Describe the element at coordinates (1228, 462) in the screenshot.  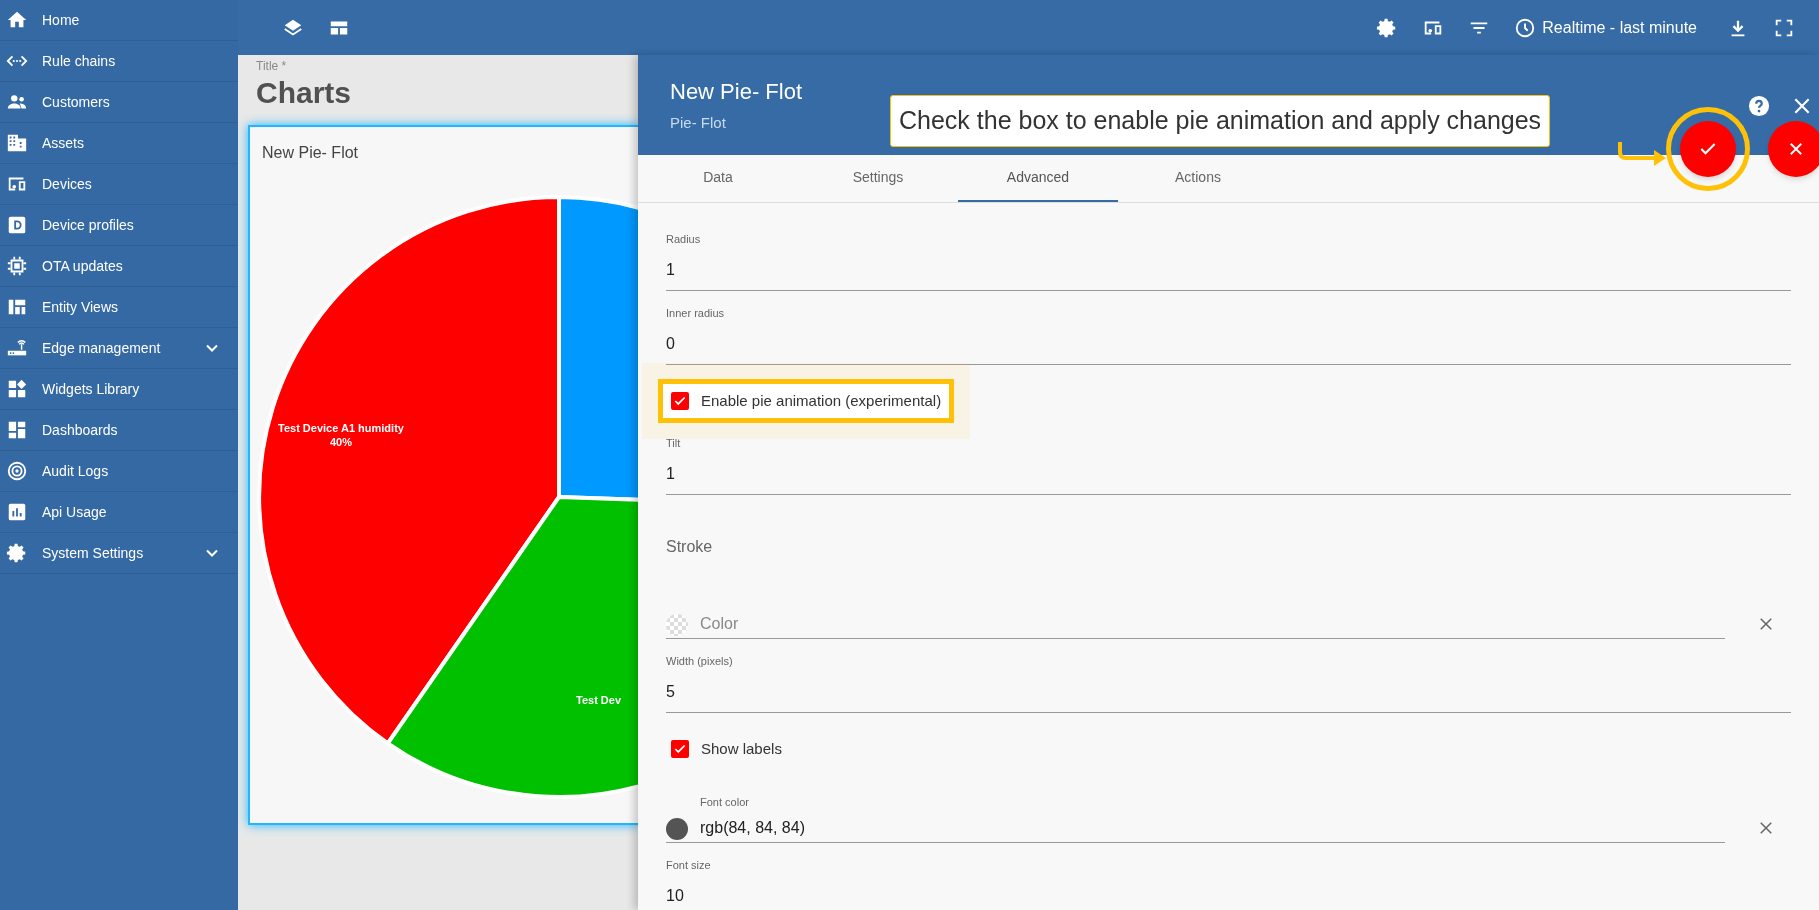
I see `text-field: Tilt 1` at that location.